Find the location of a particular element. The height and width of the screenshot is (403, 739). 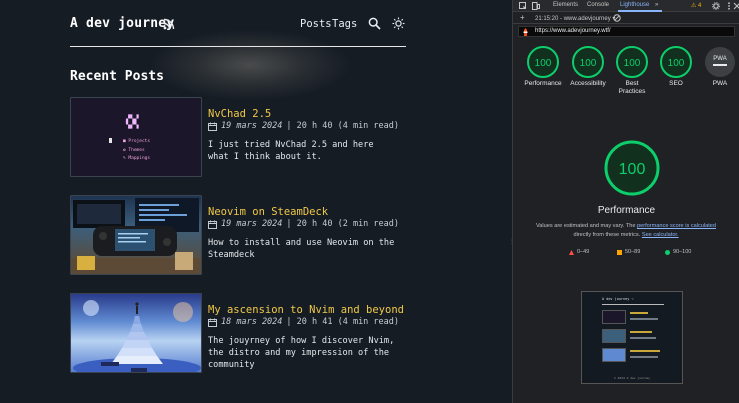

post-meta: 18 mars 2024 | 20 h 41 (4 min read) is located at coordinates (303, 322).